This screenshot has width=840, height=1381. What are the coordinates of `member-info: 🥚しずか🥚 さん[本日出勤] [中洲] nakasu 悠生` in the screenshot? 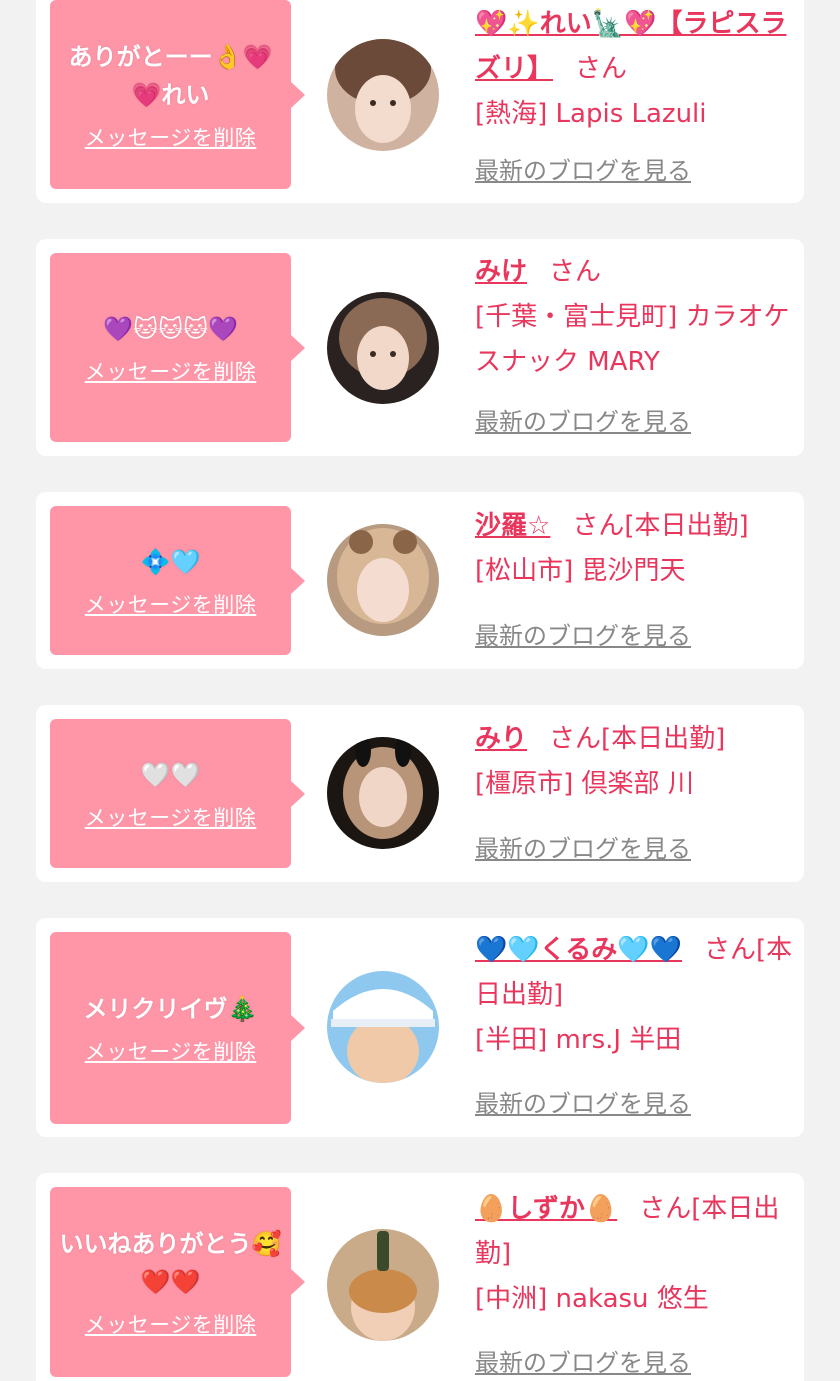 It's located at (635, 1254).